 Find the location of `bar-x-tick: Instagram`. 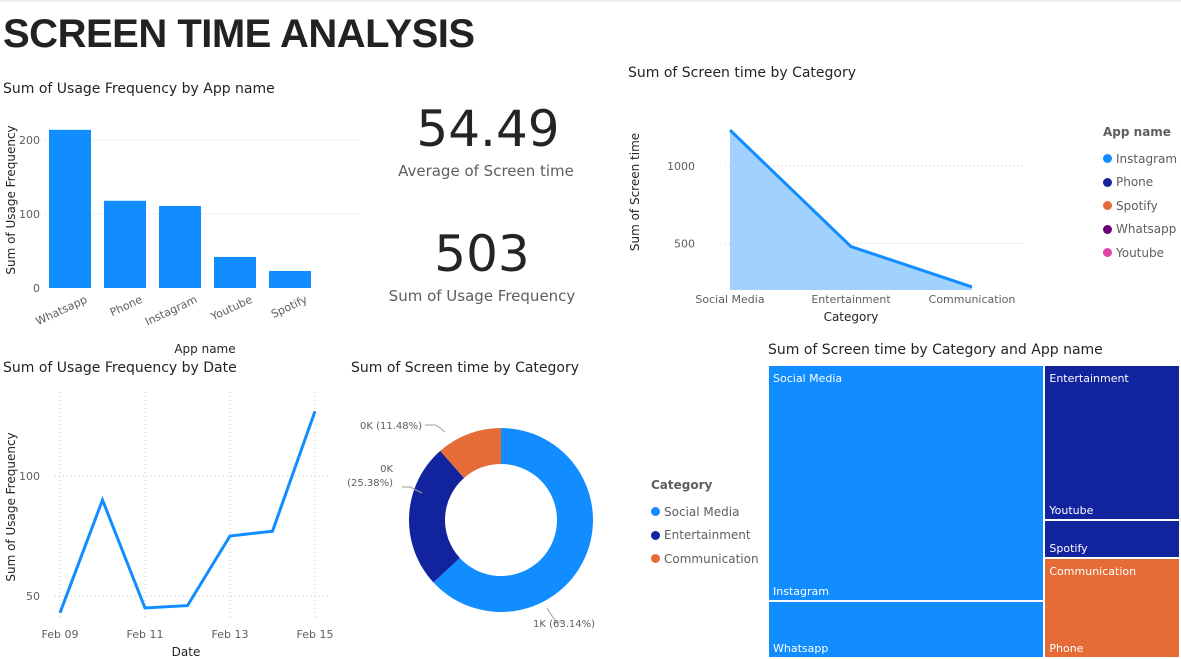

bar-x-tick: Instagram is located at coordinates (171, 310).